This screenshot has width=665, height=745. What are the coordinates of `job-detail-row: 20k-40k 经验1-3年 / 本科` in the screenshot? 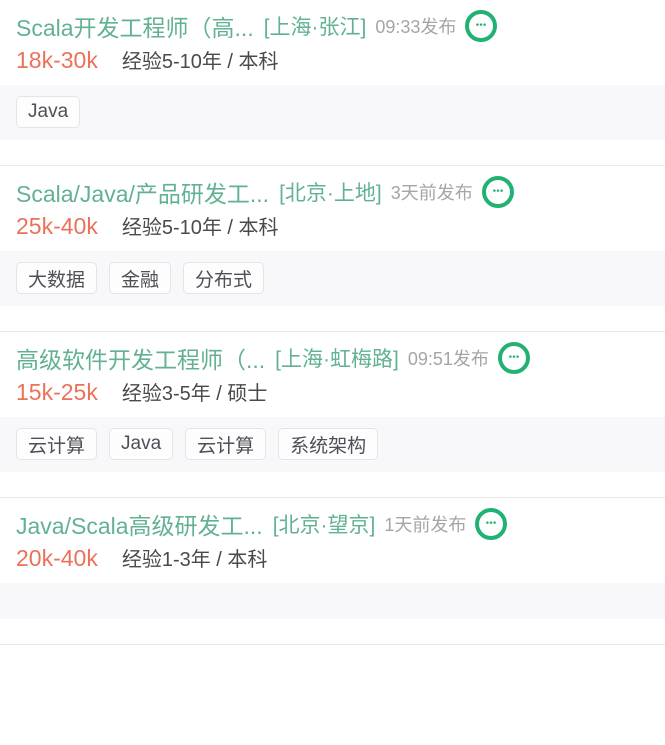 It's located at (332, 560).